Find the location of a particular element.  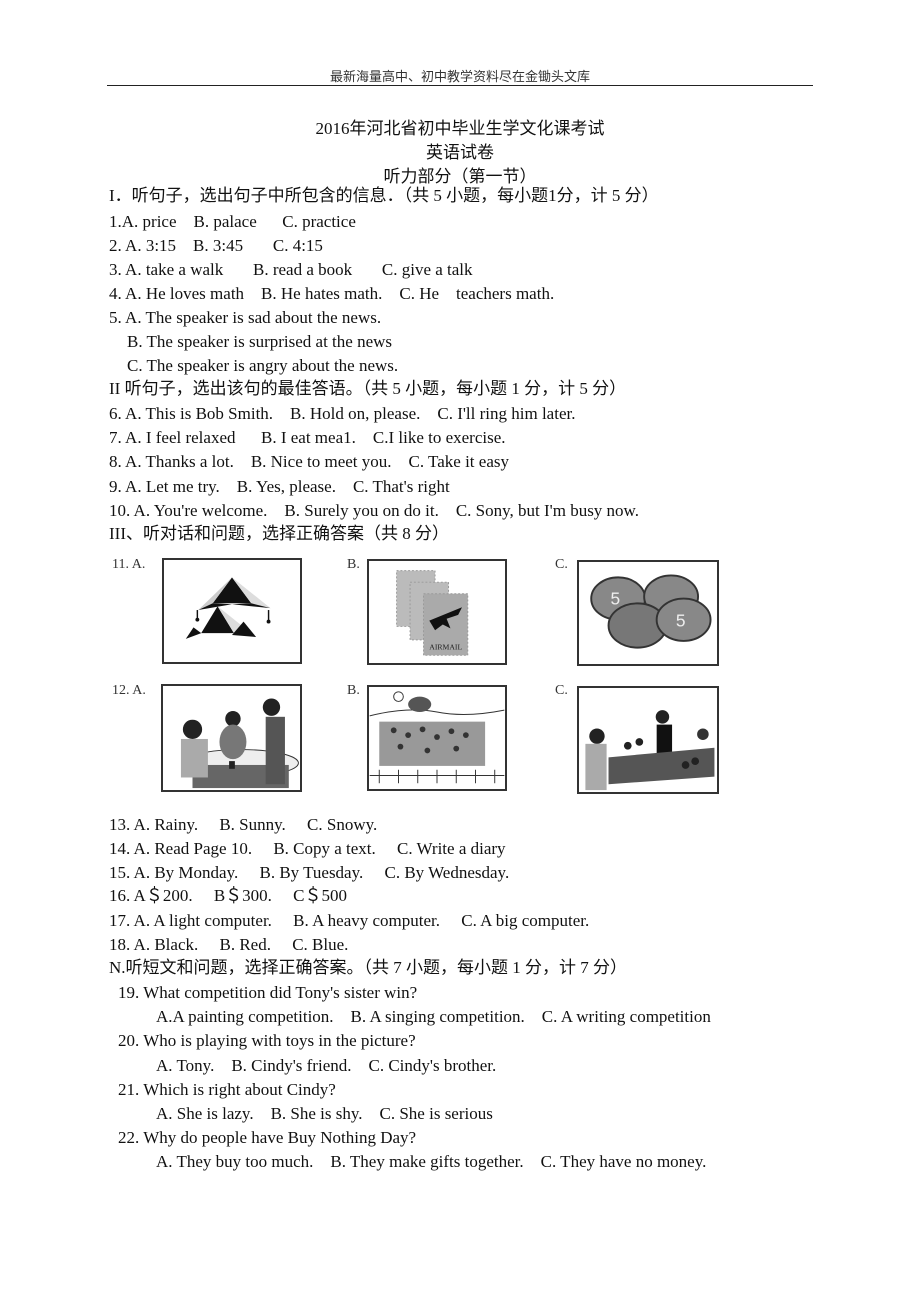

question-21: 21. Which is right about Cindy? is located at coordinates (227, 1089).